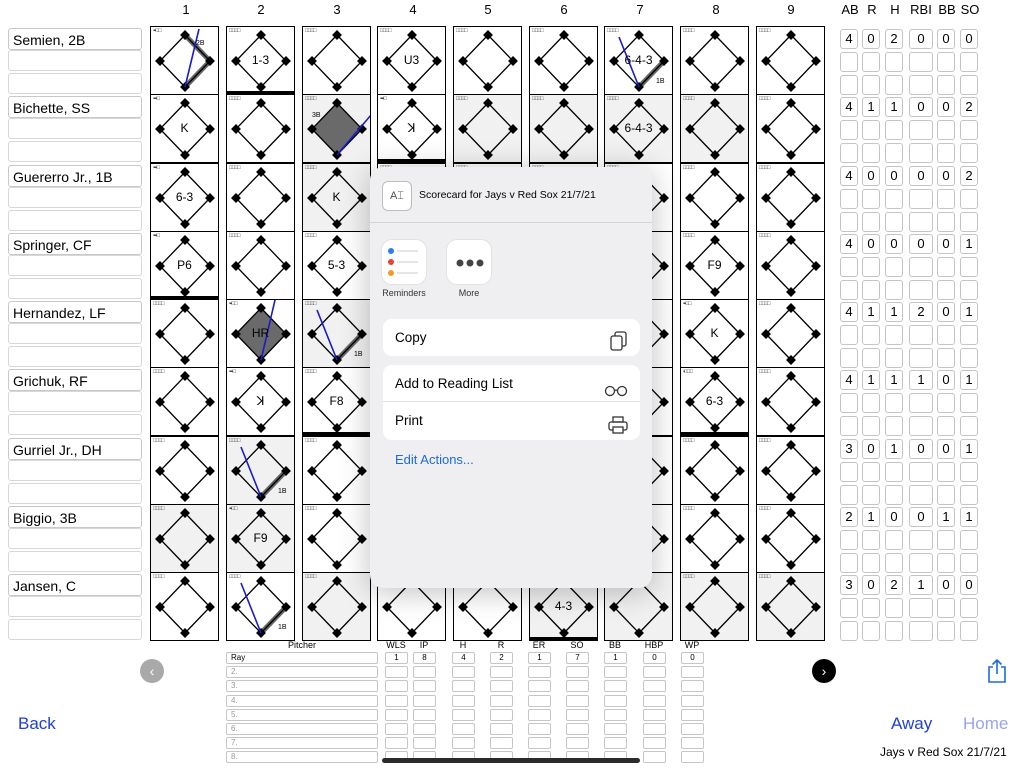 The image size is (1024, 768). What do you see at coordinates (511, 337) in the screenshot?
I see `copy-action: Copy` at bounding box center [511, 337].